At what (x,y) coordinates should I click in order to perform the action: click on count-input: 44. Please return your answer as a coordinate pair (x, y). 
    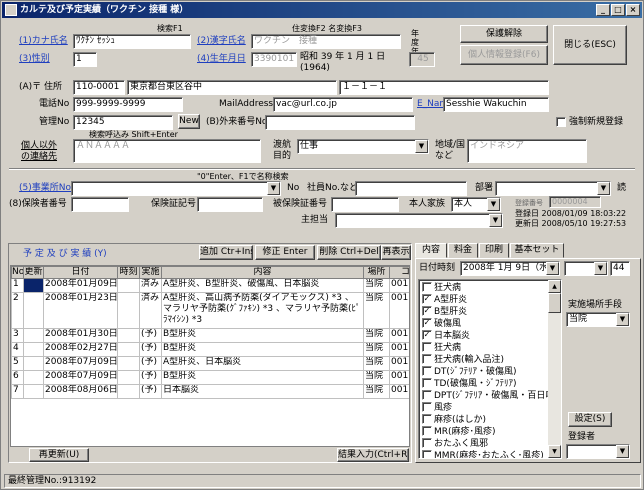
    Looking at the image, I should click on (620, 268).